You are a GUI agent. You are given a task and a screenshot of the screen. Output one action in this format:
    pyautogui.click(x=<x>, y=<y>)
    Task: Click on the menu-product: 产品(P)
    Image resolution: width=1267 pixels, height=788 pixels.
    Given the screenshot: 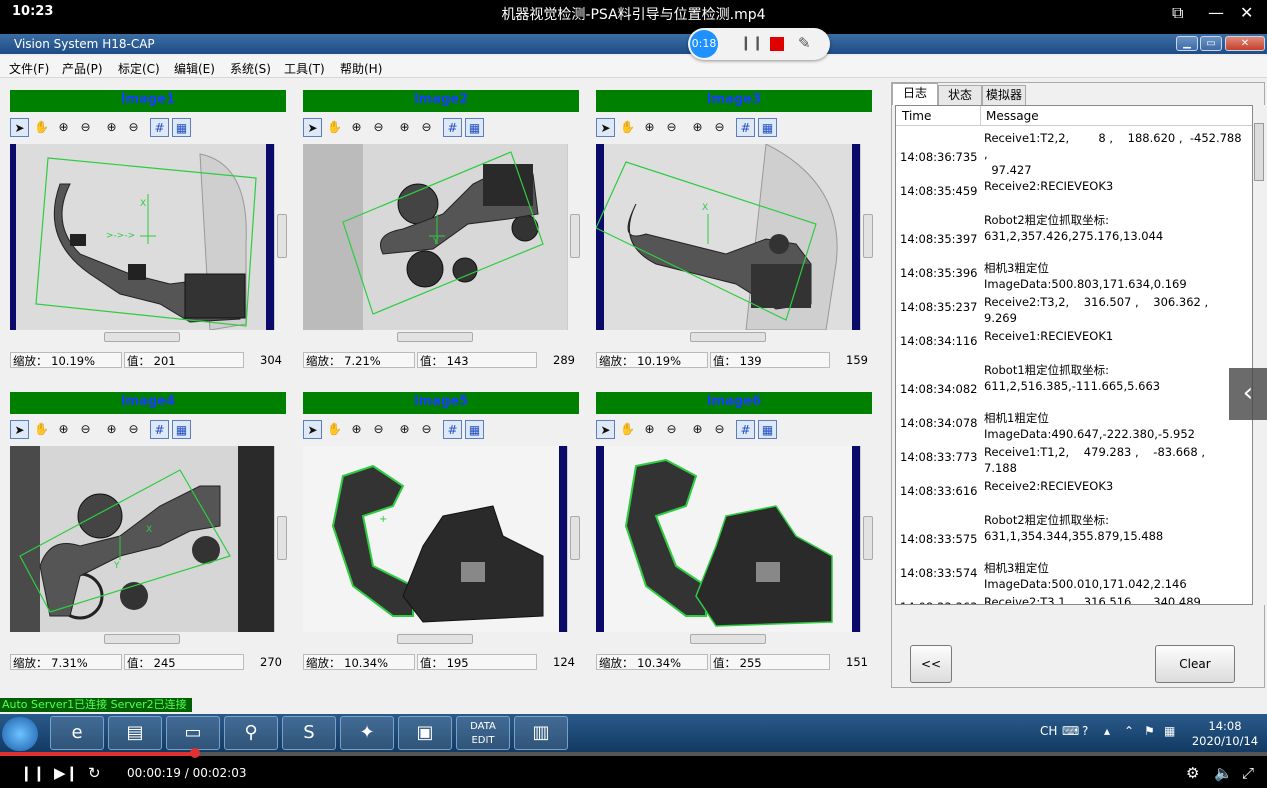 What is the action you would take?
    pyautogui.click(x=82, y=68)
    